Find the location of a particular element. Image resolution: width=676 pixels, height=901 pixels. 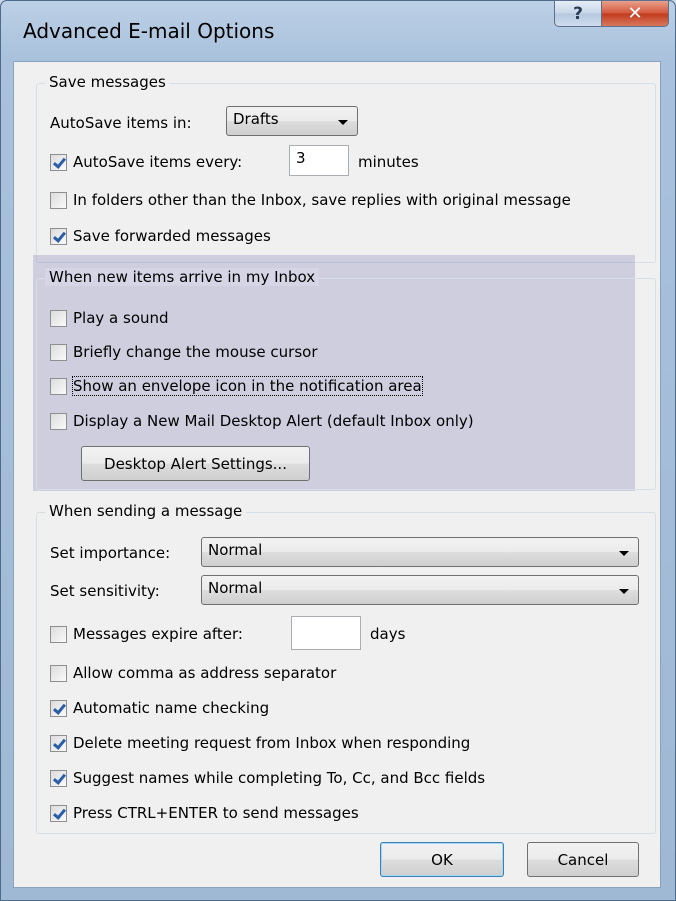

autosave-folder-value: Drafts is located at coordinates (256, 119).